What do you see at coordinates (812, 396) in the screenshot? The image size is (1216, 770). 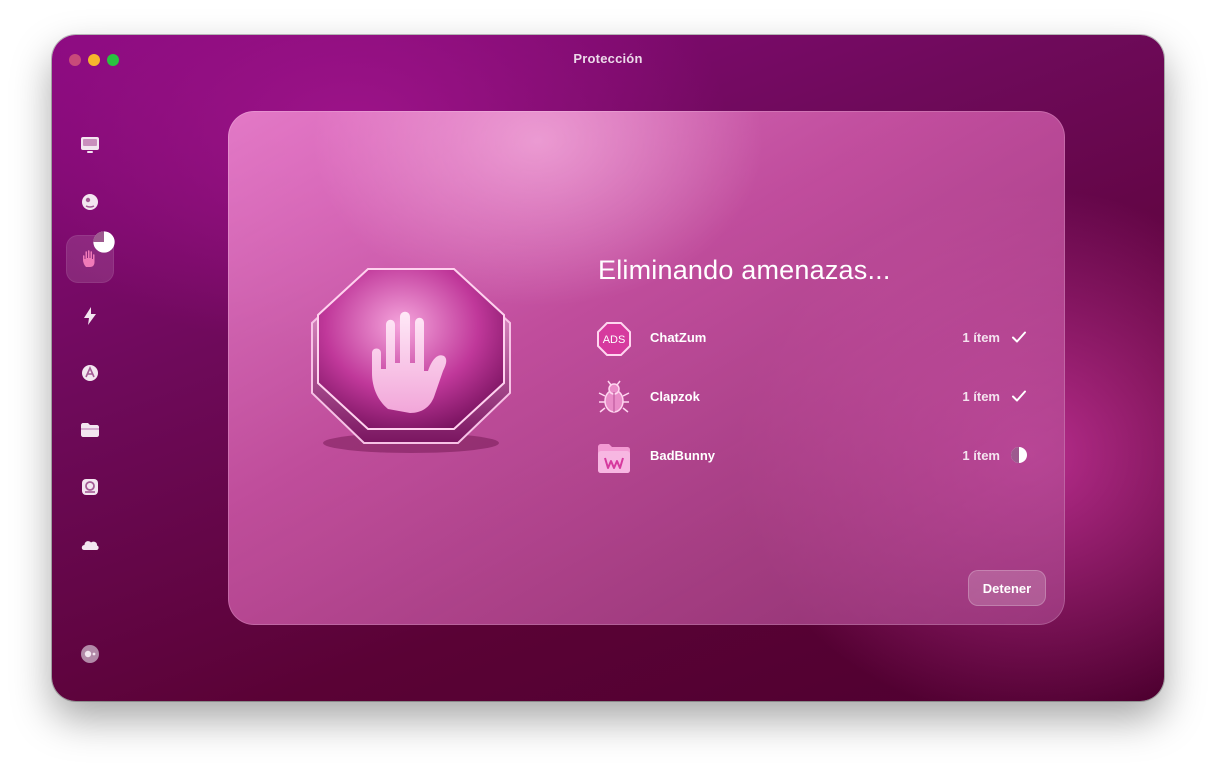 I see `threat-row: Clapzok 1 ítem` at bounding box center [812, 396].